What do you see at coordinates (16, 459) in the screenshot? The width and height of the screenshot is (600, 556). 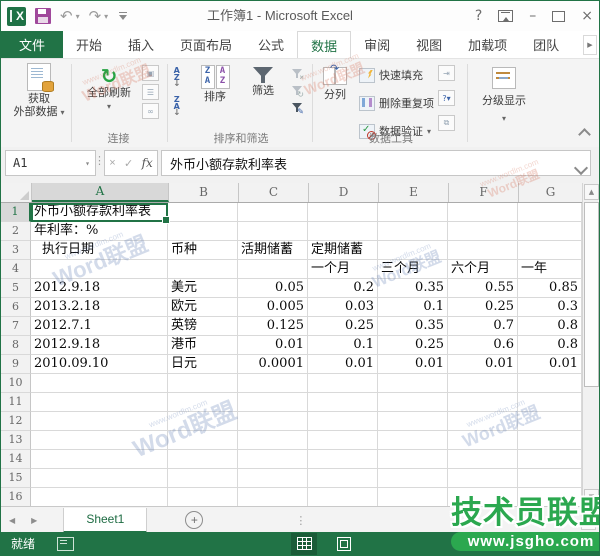 I see `row-header-14: 14` at bounding box center [16, 459].